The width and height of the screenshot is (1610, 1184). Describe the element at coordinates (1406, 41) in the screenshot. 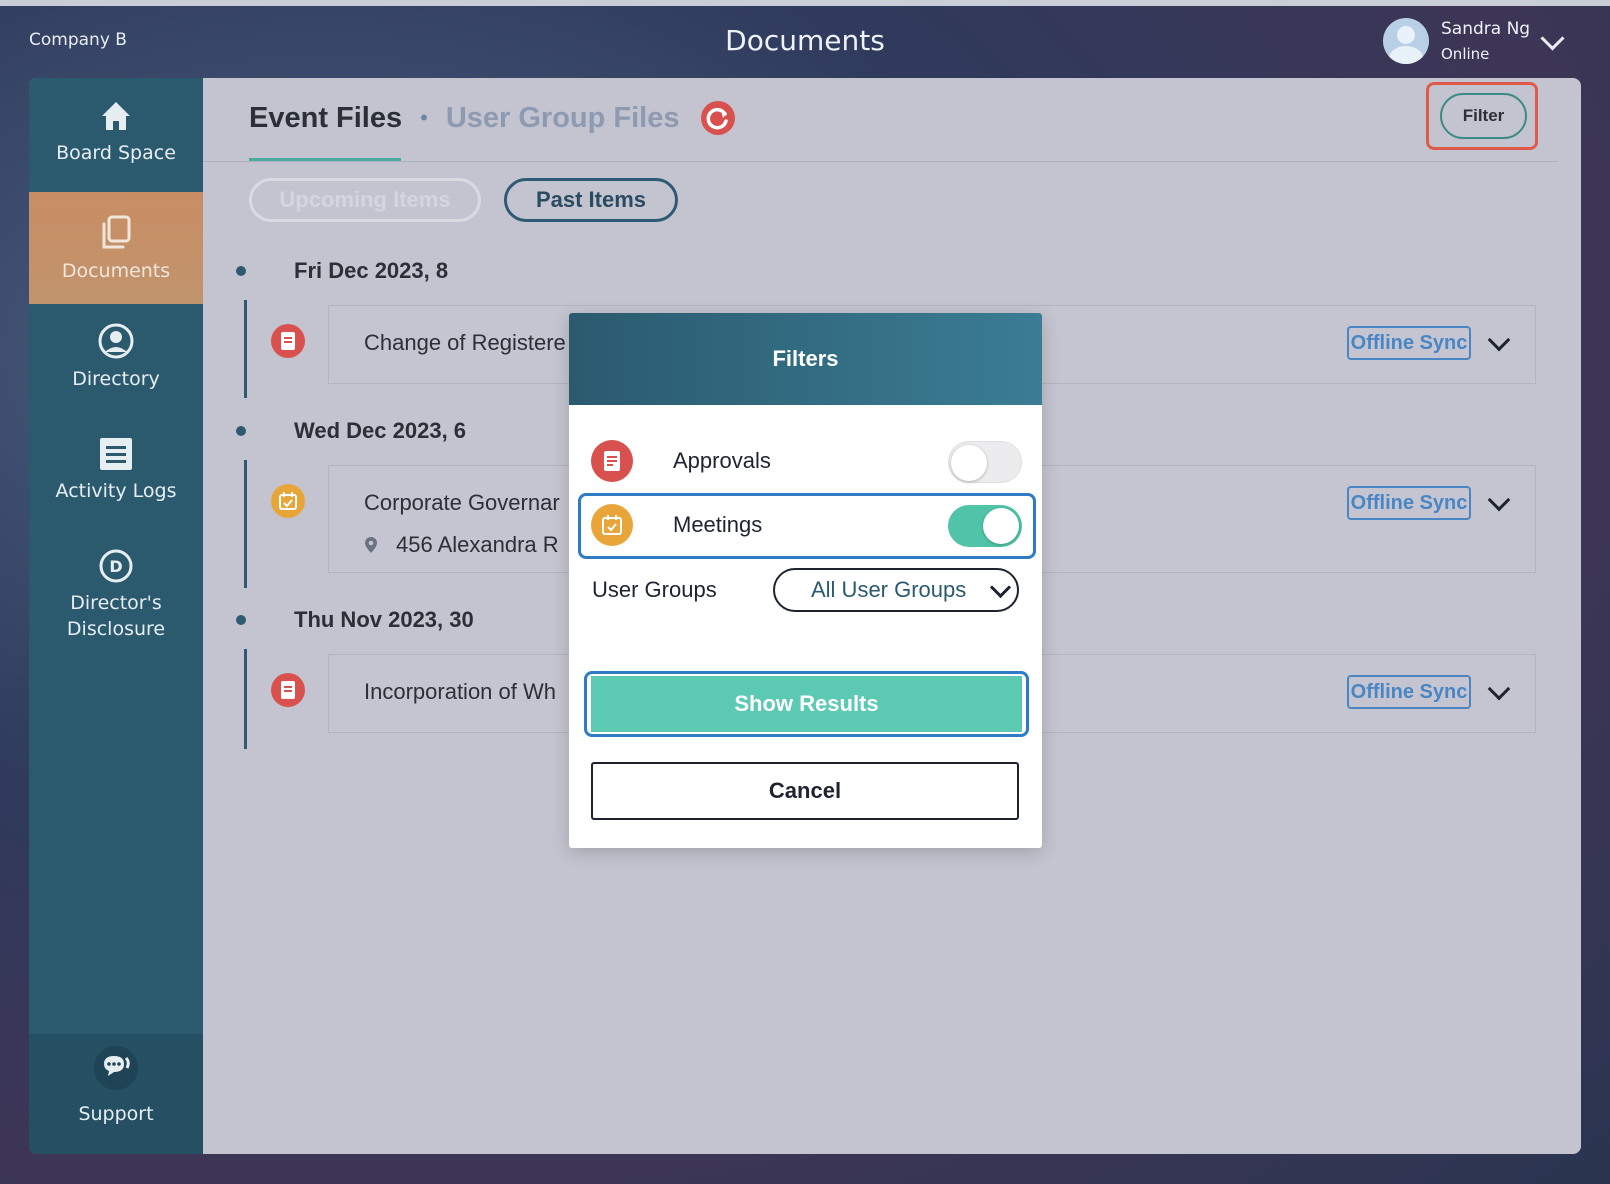

I see `avatar` at that location.